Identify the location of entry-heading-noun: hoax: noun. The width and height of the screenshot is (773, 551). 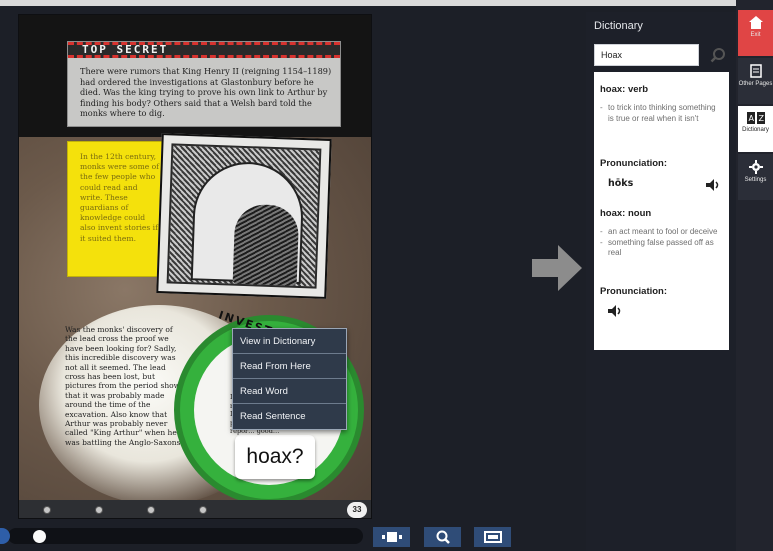
(626, 213).